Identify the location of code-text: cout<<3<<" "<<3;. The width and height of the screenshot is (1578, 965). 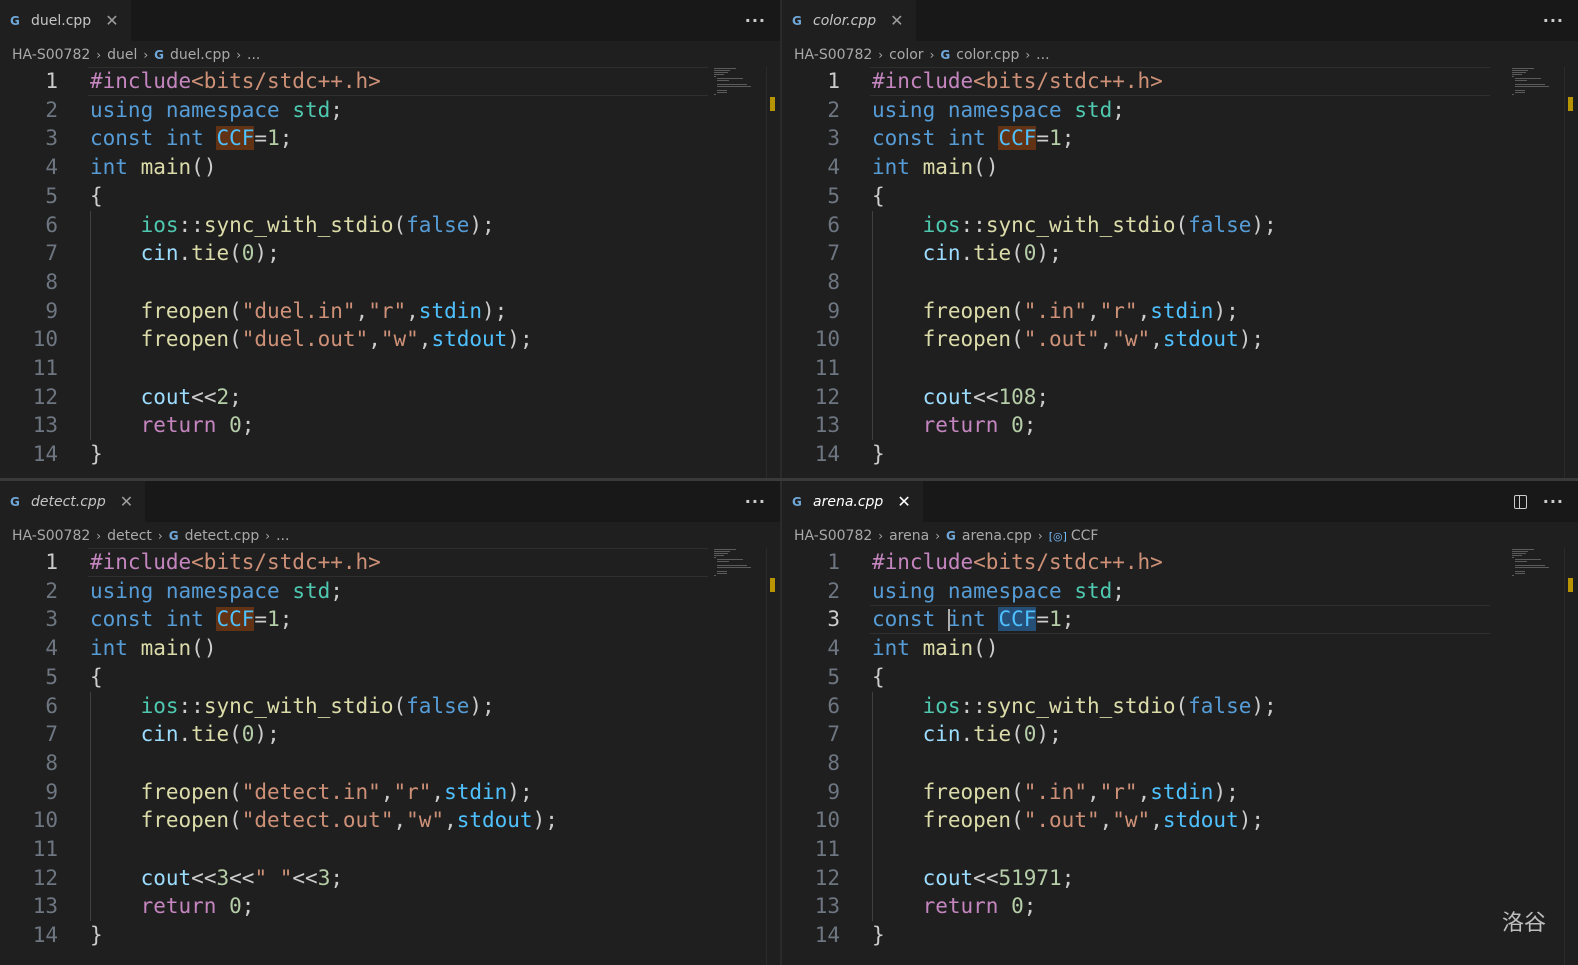
(241, 877).